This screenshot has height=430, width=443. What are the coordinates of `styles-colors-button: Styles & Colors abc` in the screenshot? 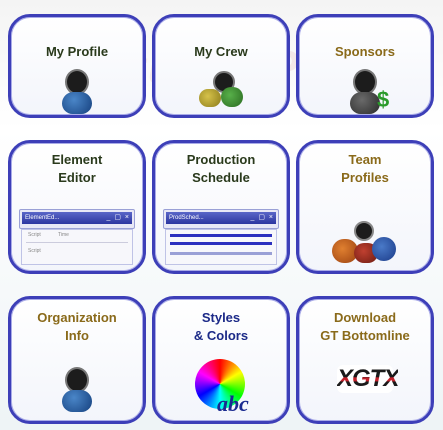 It's located at (221, 360).